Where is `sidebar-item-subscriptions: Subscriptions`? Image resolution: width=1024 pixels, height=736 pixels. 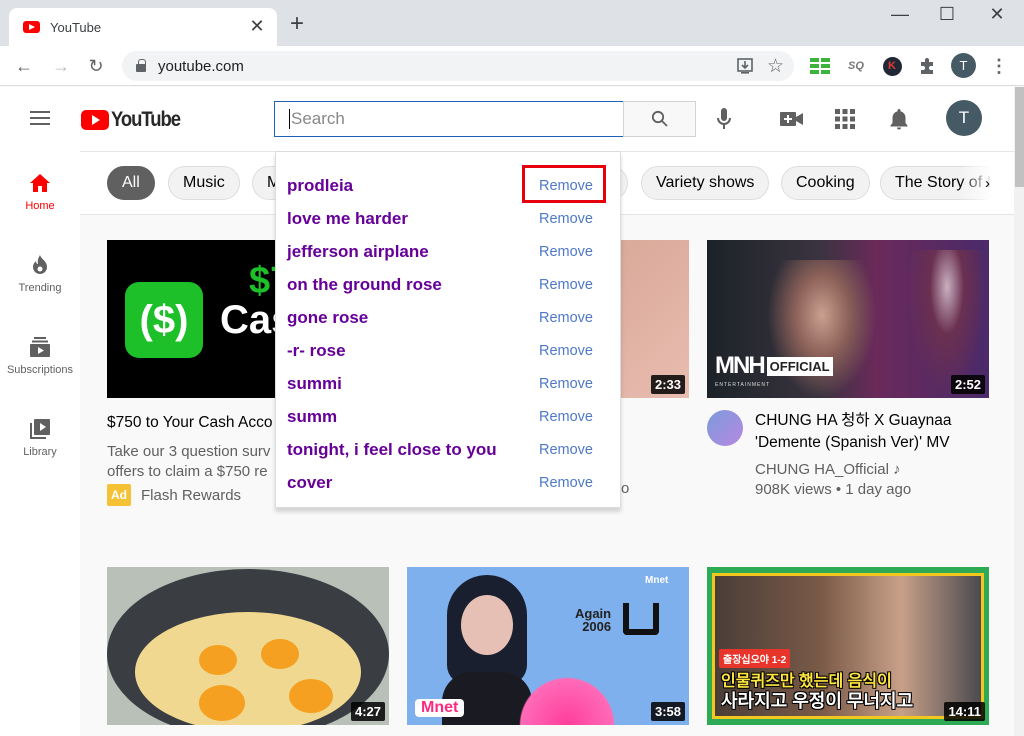 sidebar-item-subscriptions: Subscriptions is located at coordinates (40, 350).